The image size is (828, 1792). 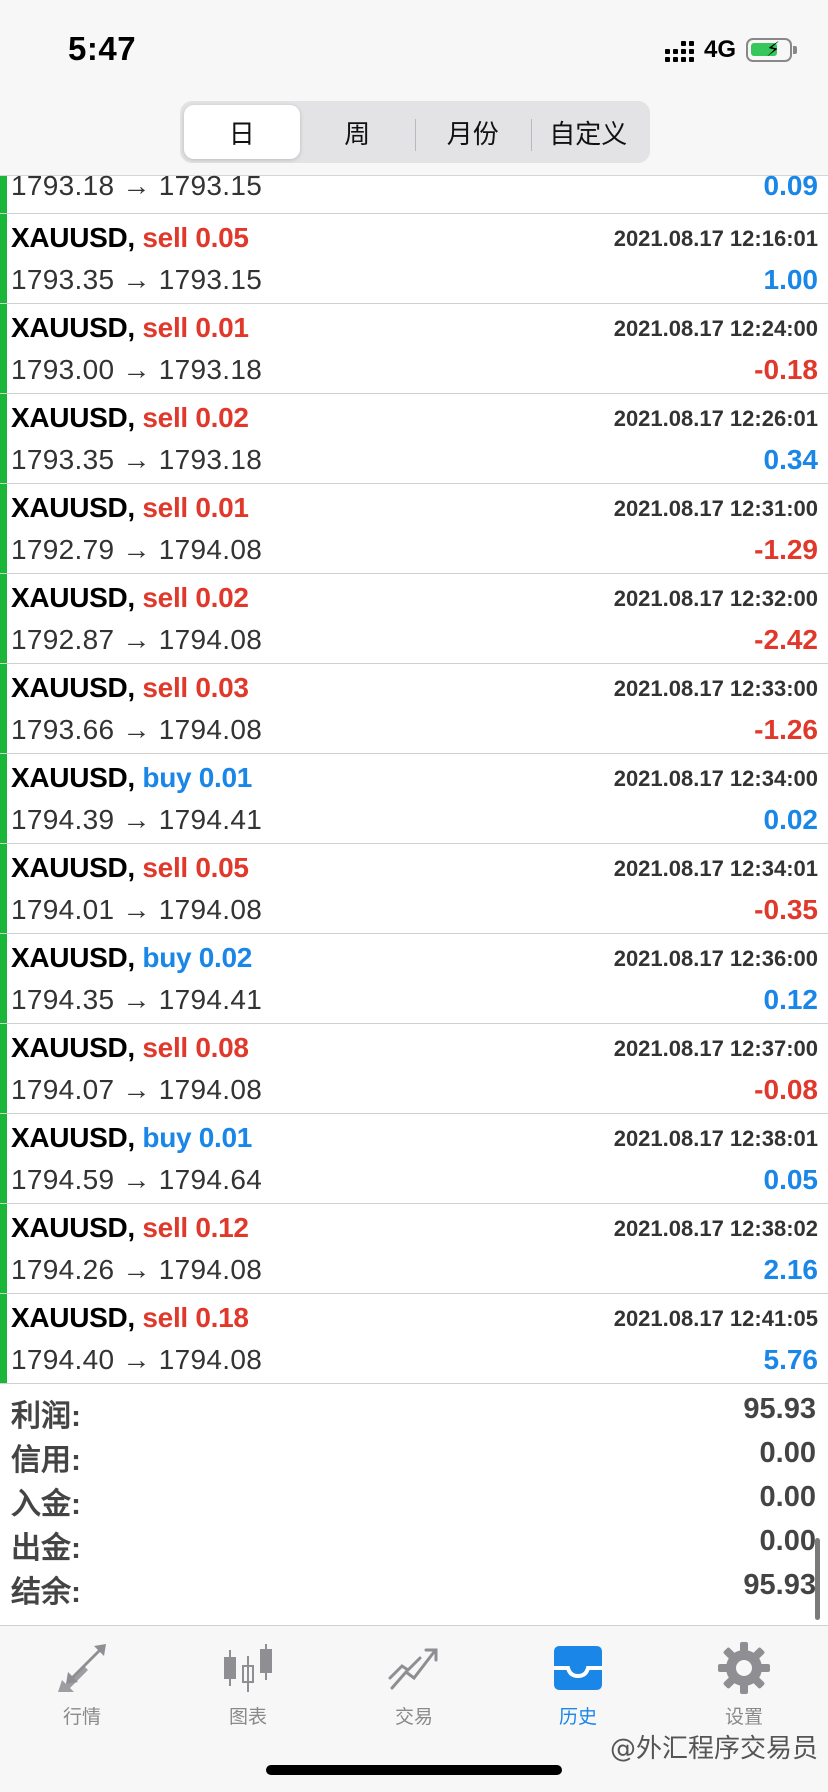 What do you see at coordinates (414, 192) in the screenshot?
I see `trade-row-partial: 1793.18 → 1793.15 0.09` at bounding box center [414, 192].